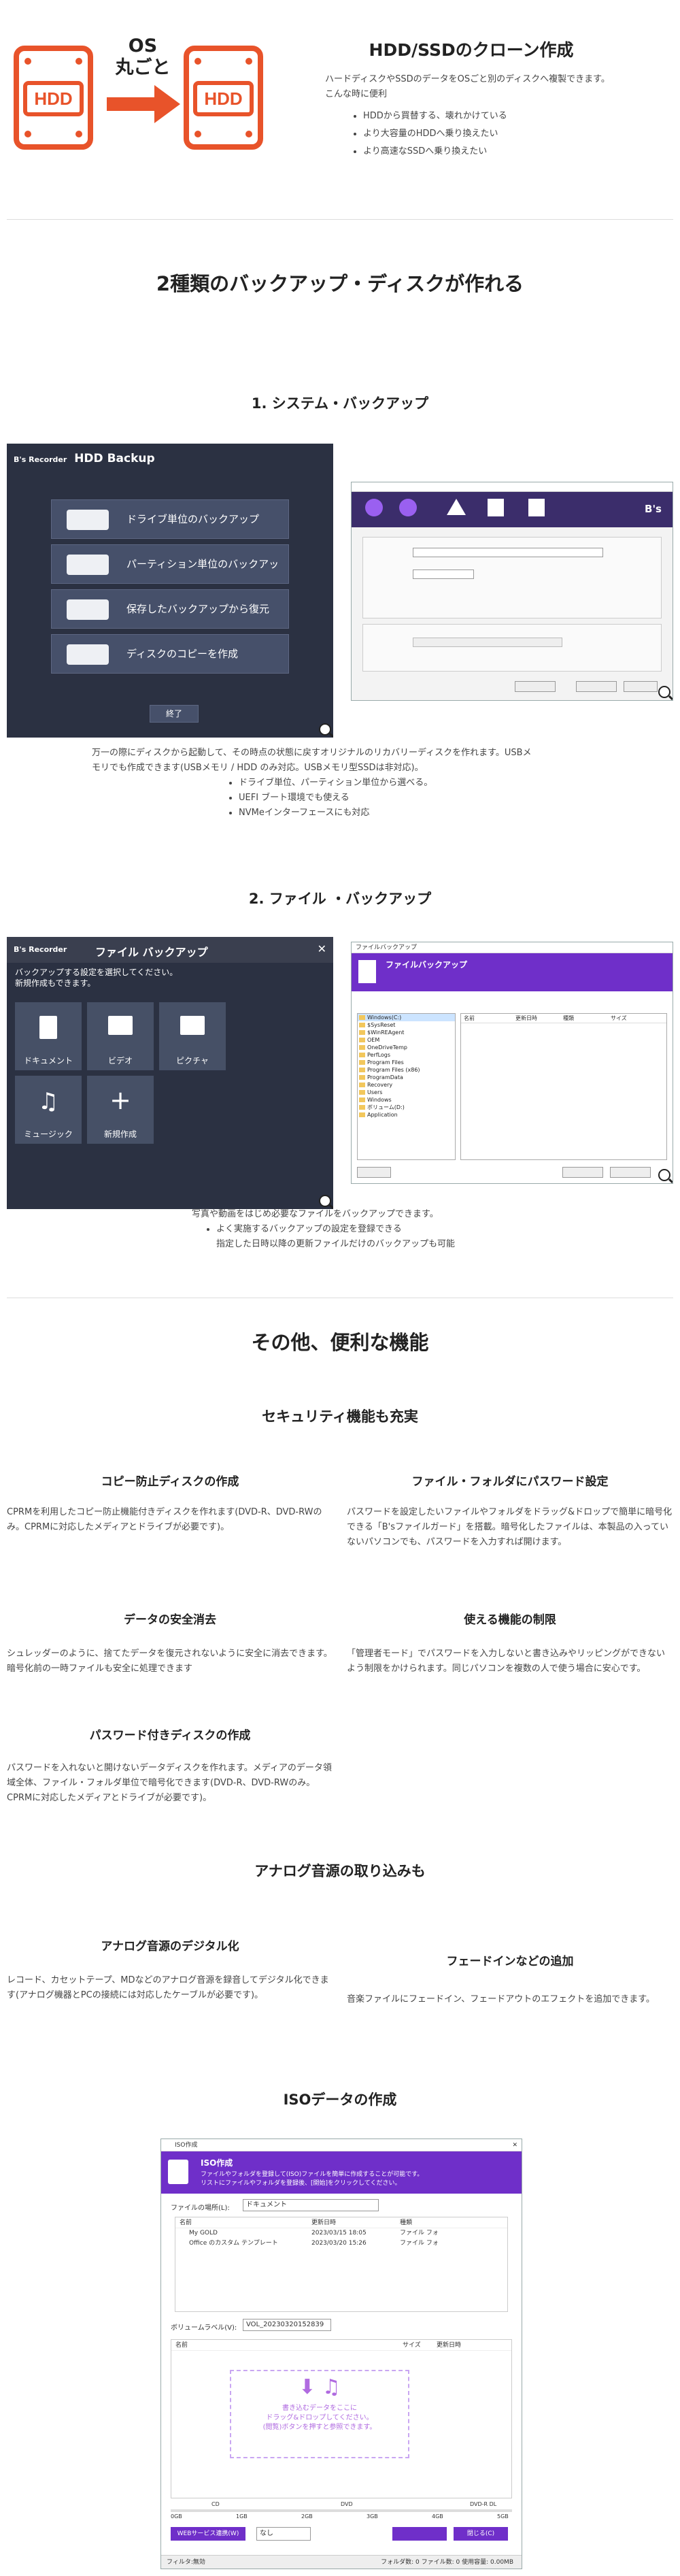  Describe the element at coordinates (510, 1962) in the screenshot. I see `feature-title: フェードインなどの追加` at that location.